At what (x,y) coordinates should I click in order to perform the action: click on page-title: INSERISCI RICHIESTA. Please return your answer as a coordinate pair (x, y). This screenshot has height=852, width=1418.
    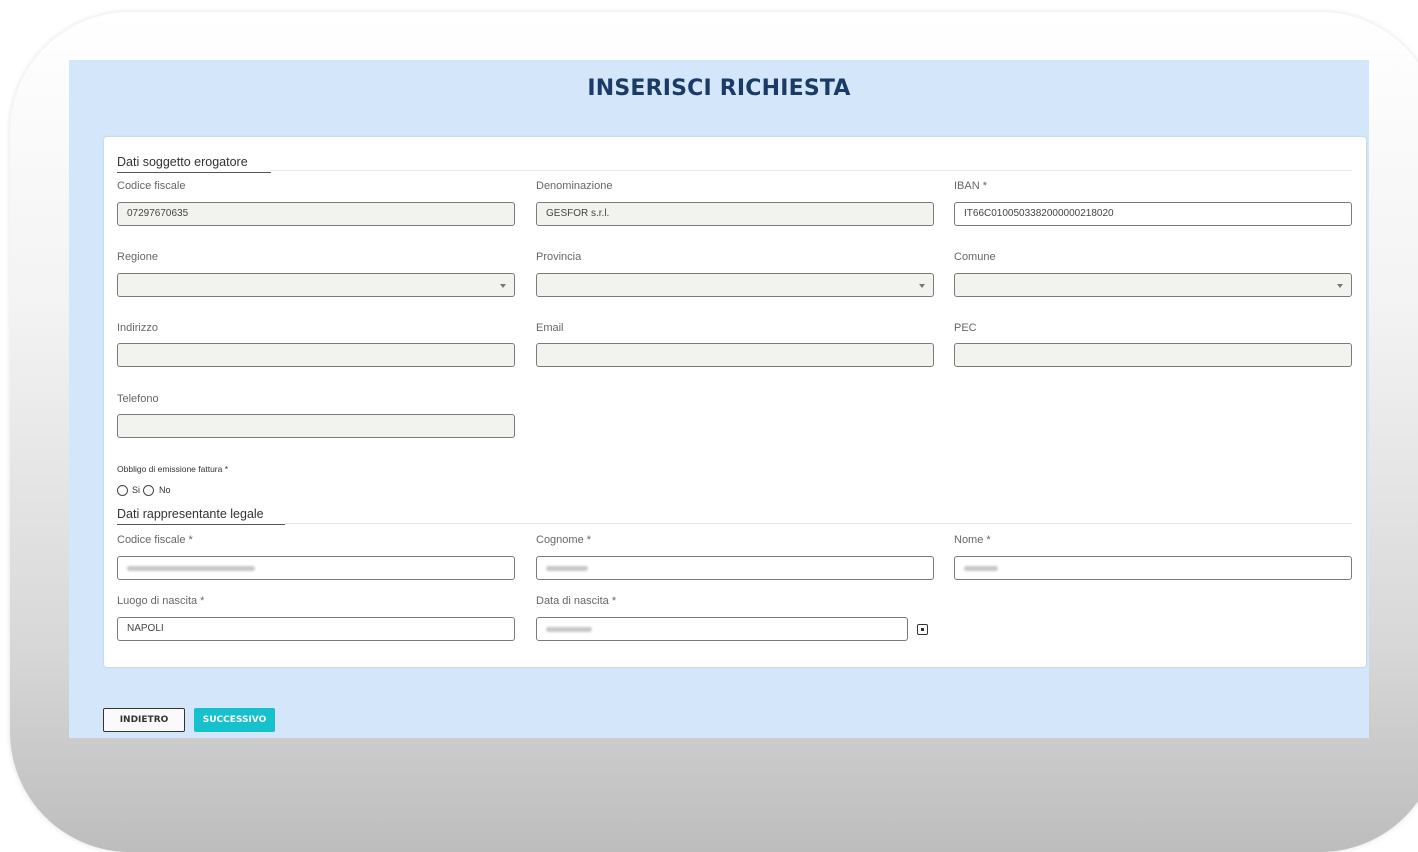
    Looking at the image, I should click on (719, 88).